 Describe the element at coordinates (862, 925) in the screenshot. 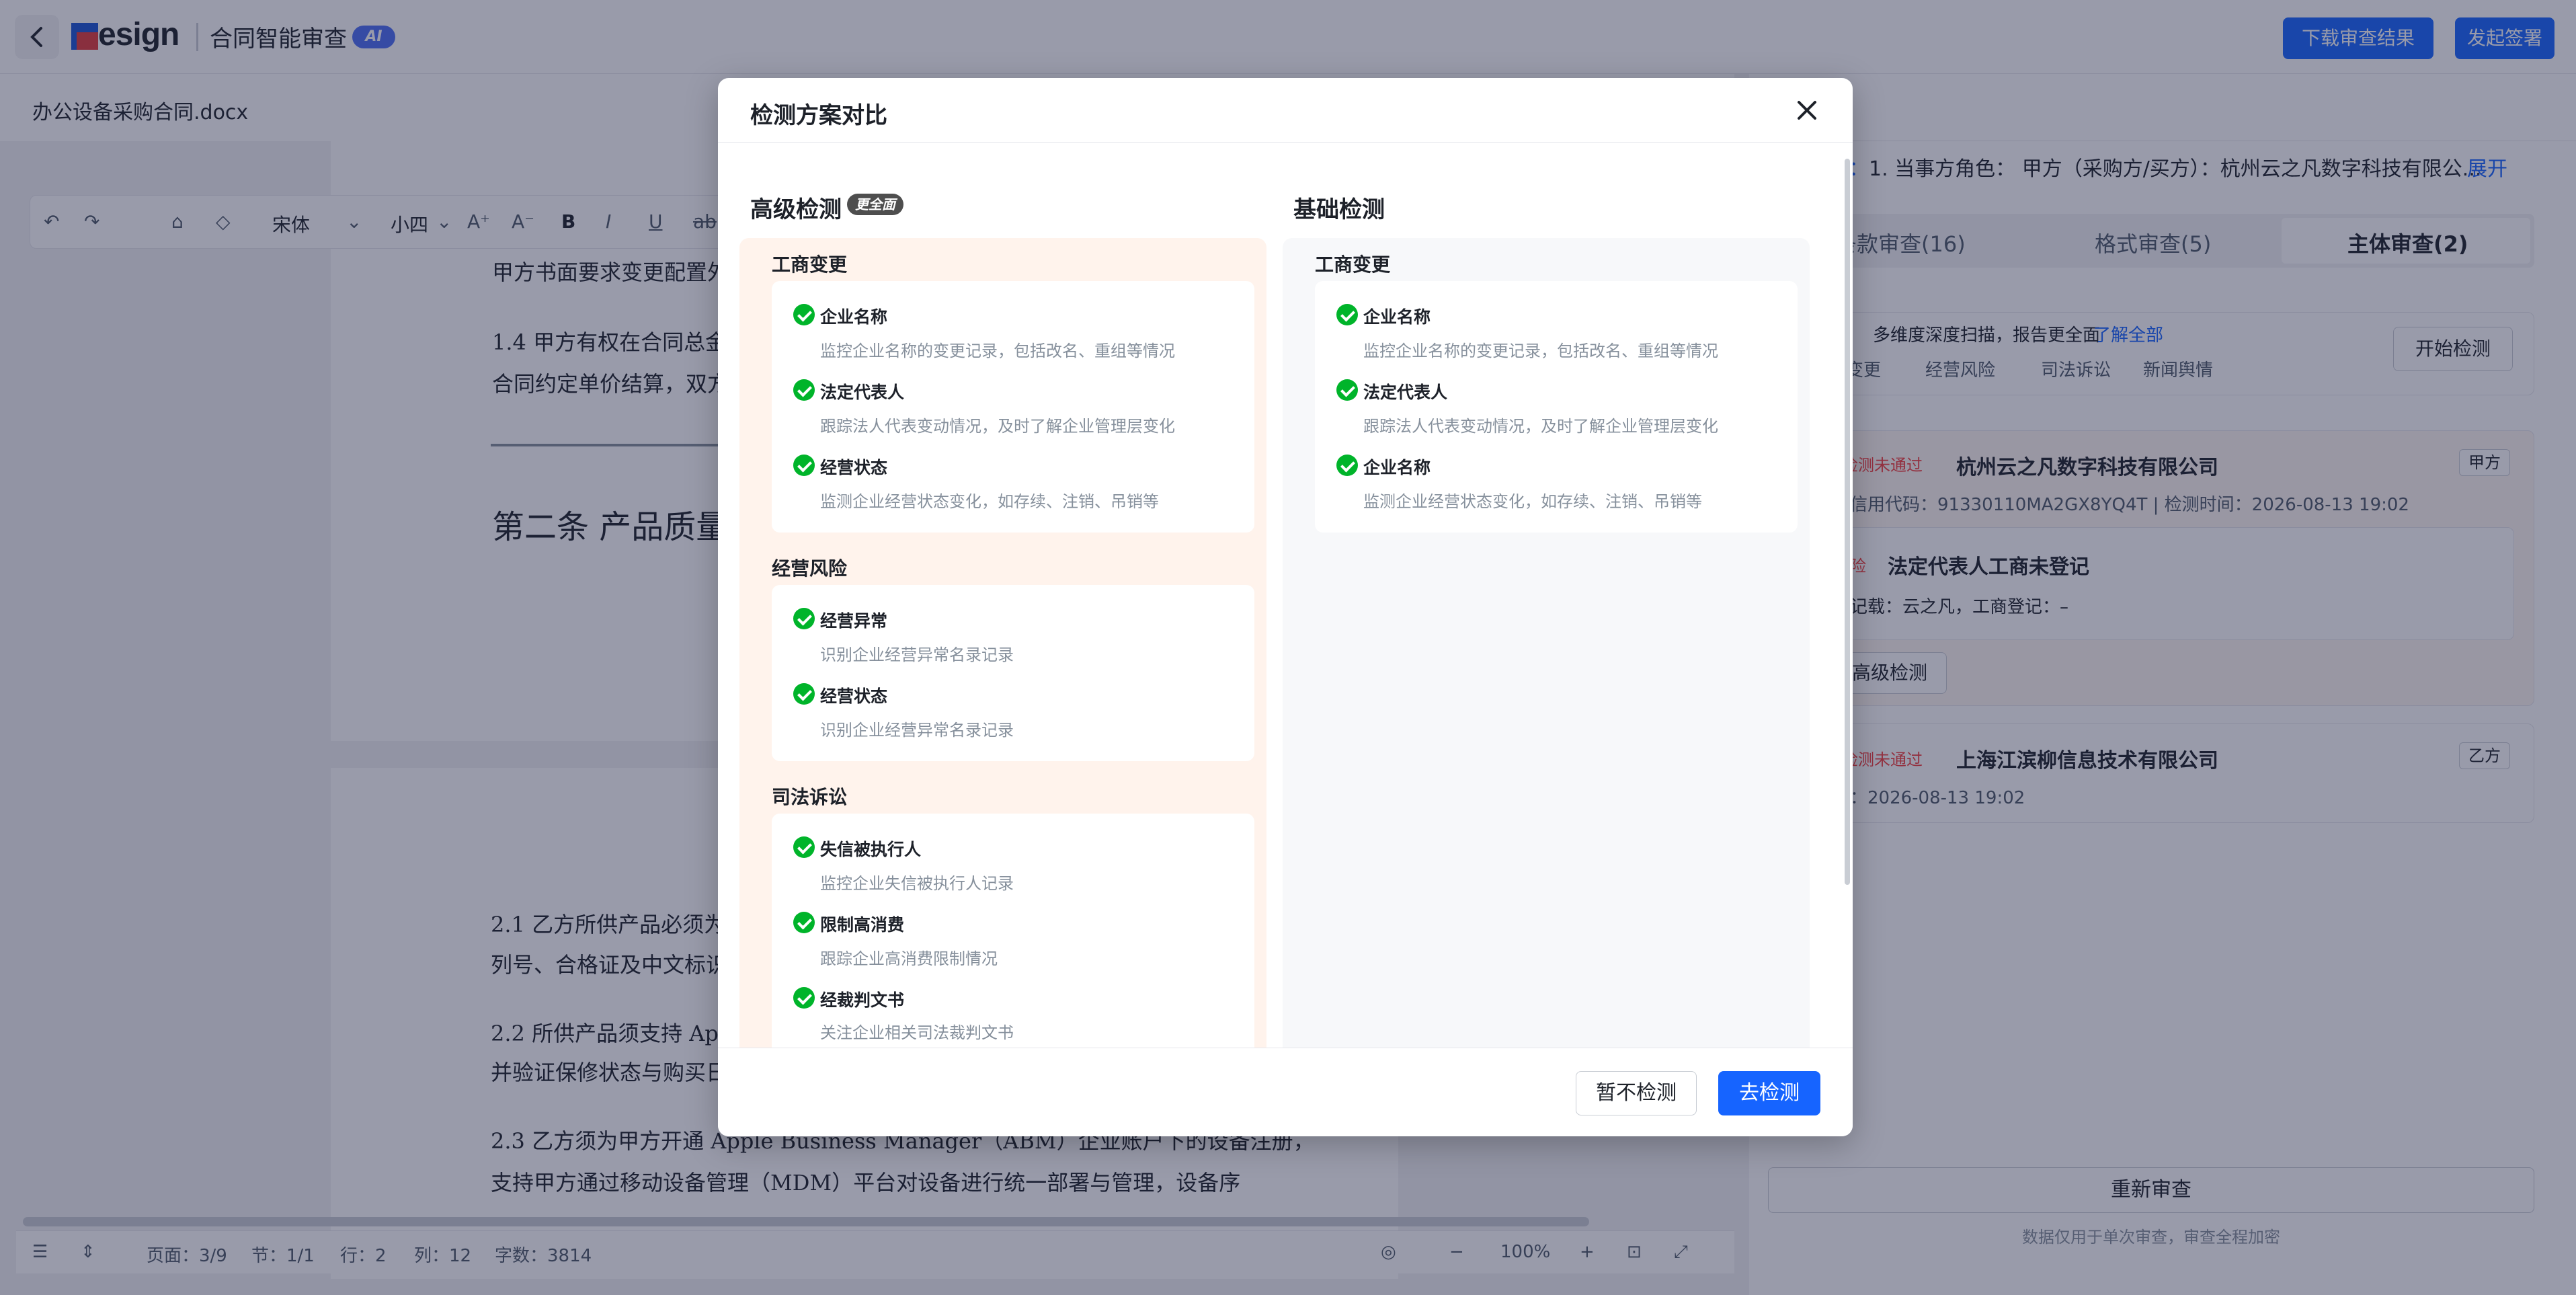

I see `feature-name: 限制高消费` at that location.